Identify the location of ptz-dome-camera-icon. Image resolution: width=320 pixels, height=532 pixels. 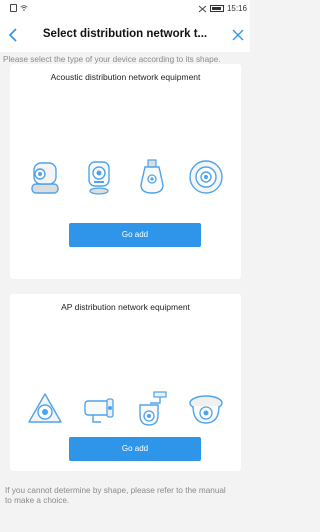
(152, 409).